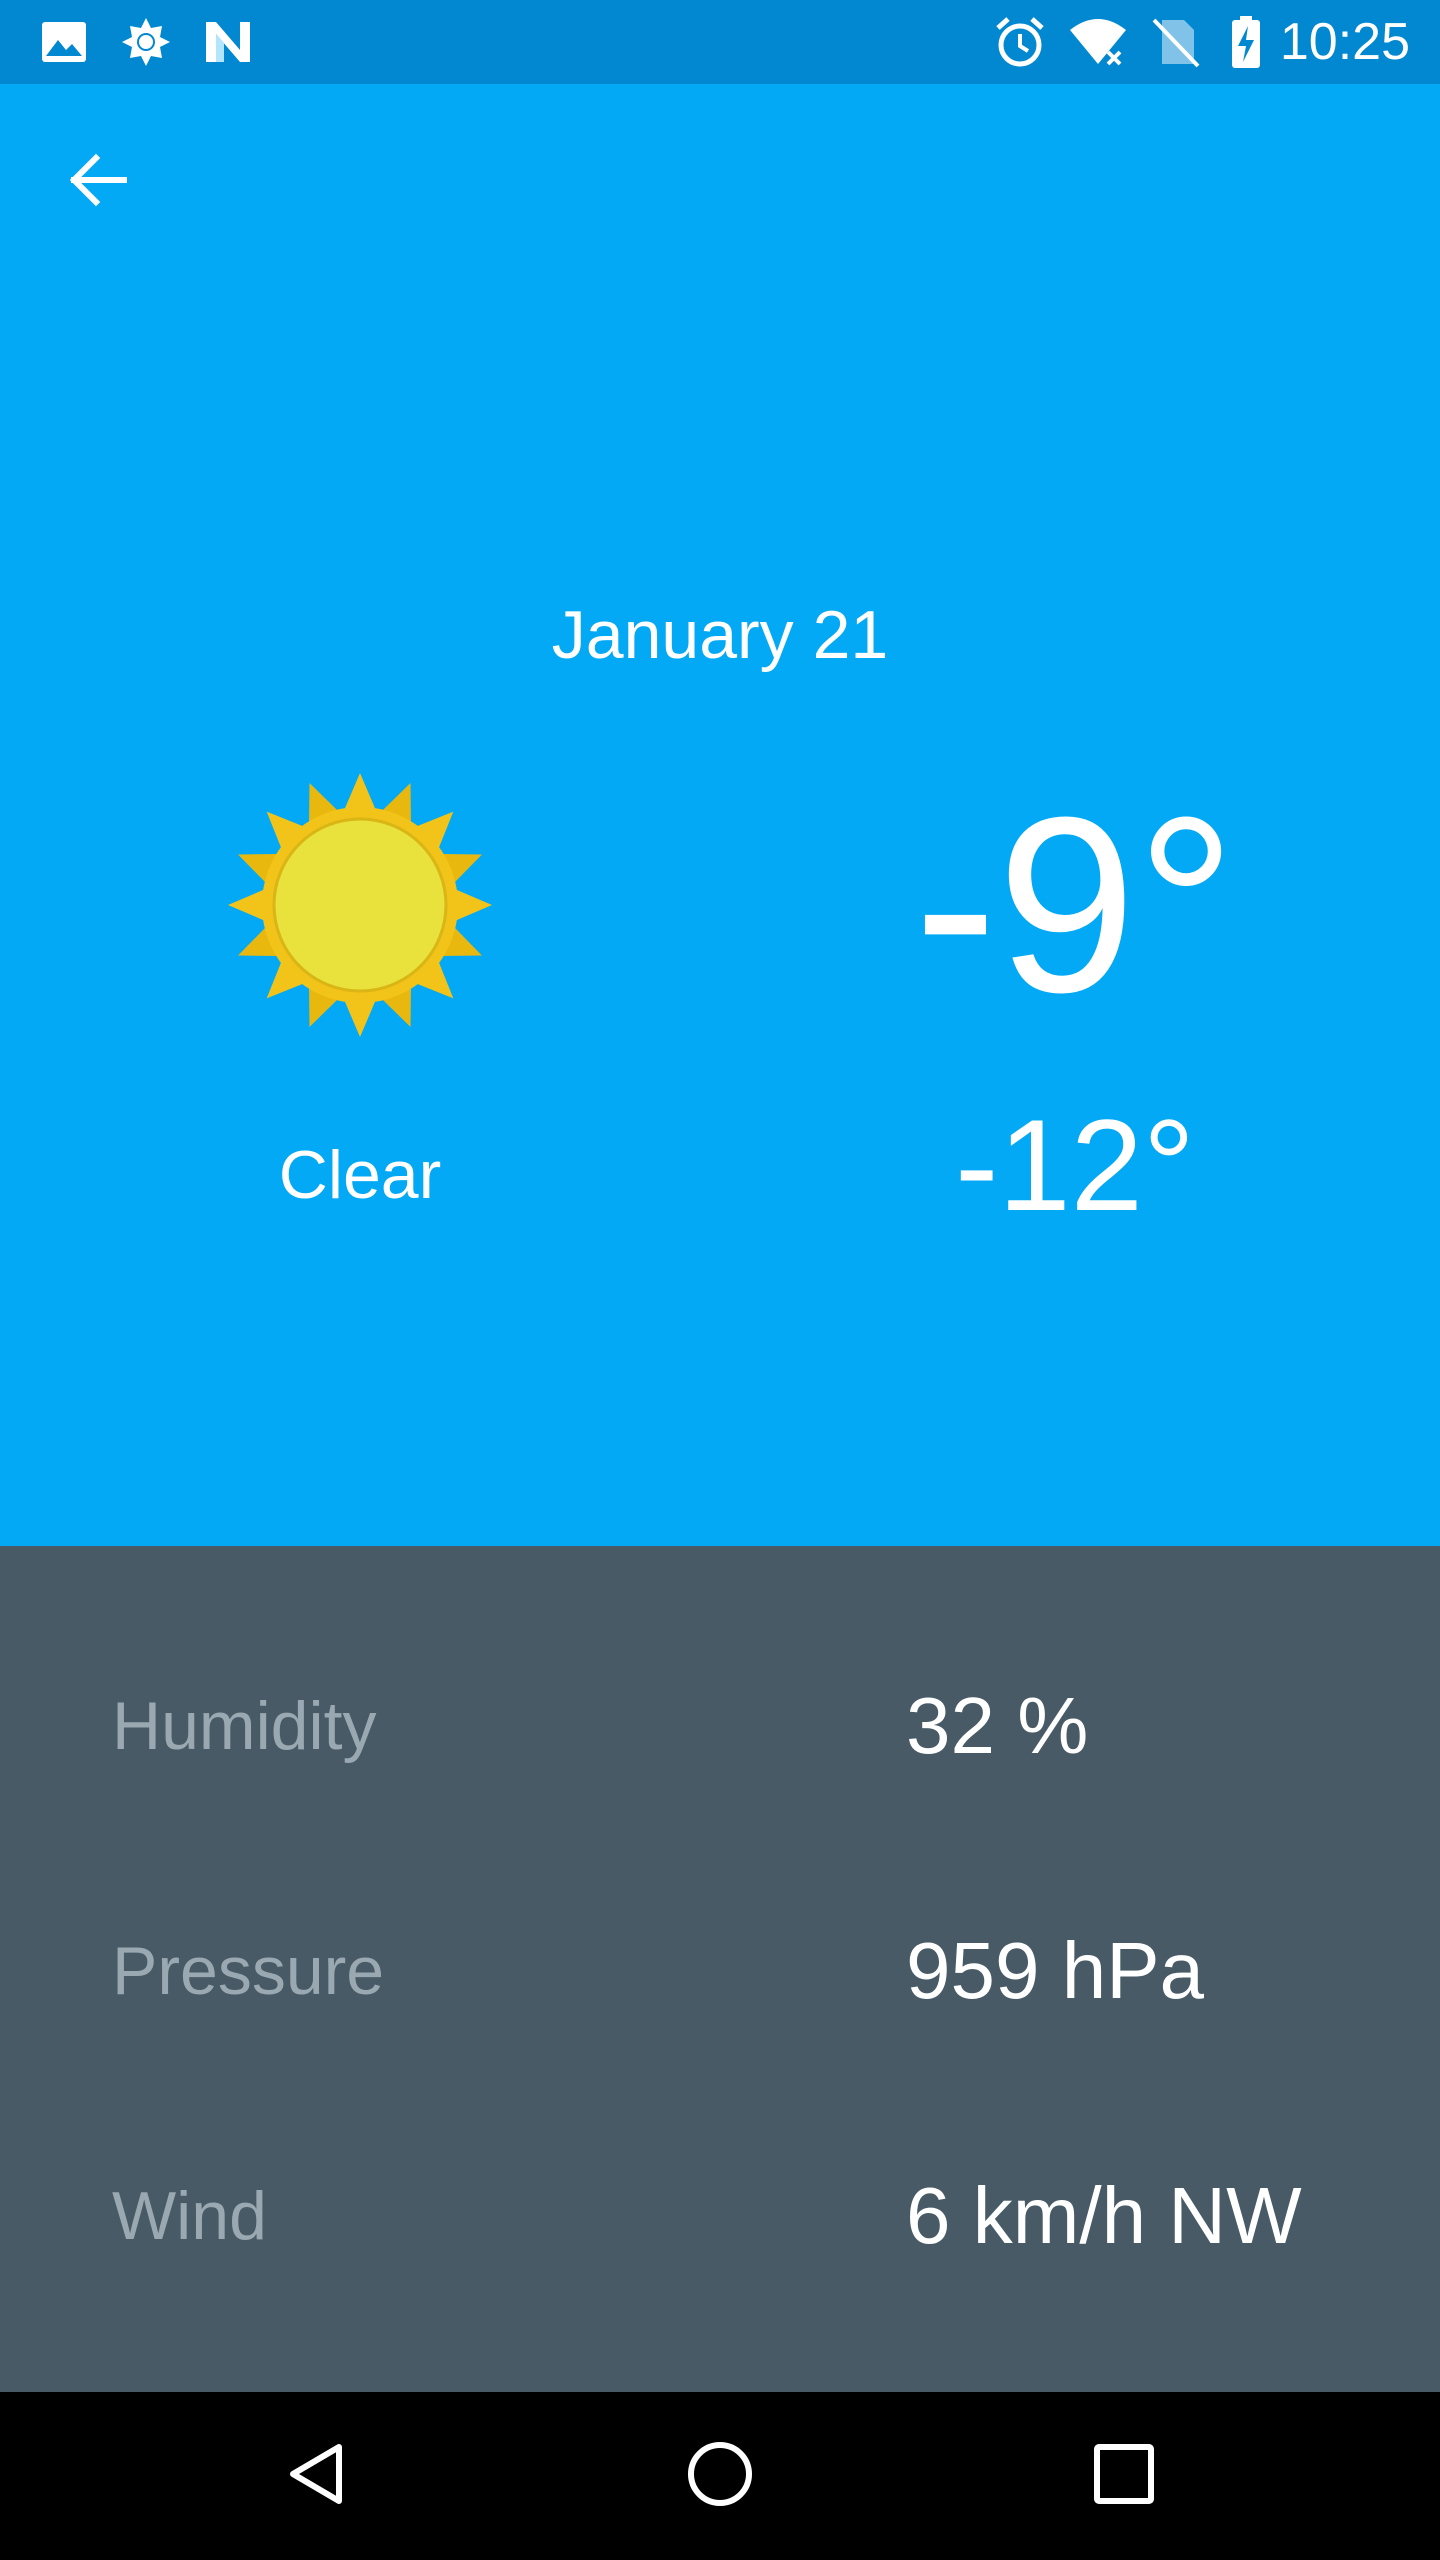 Image resolution: width=1440 pixels, height=2560 pixels. I want to click on weather-condition: Clear, so click(360, 1175).